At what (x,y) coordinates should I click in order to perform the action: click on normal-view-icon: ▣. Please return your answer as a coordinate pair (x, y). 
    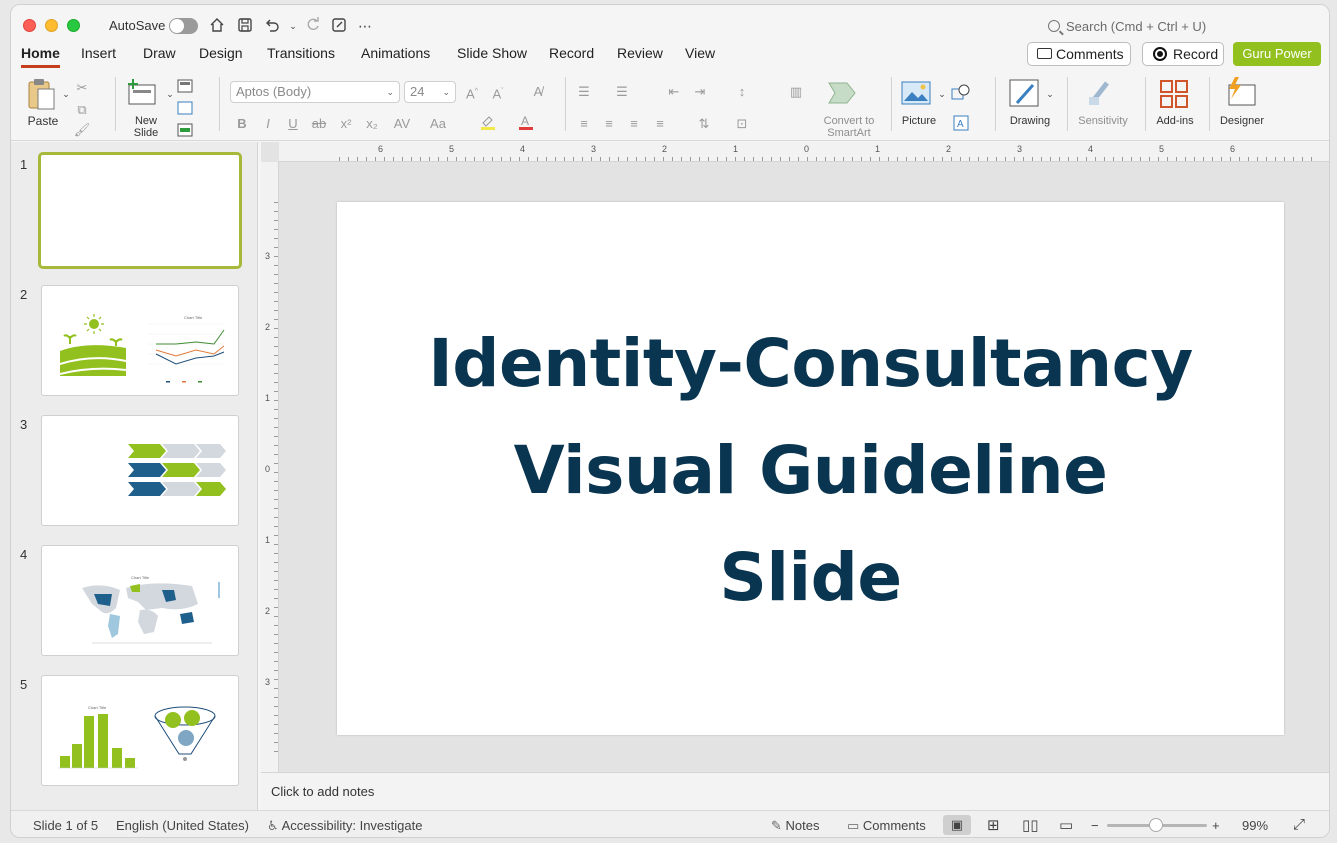
    Looking at the image, I should click on (957, 825).